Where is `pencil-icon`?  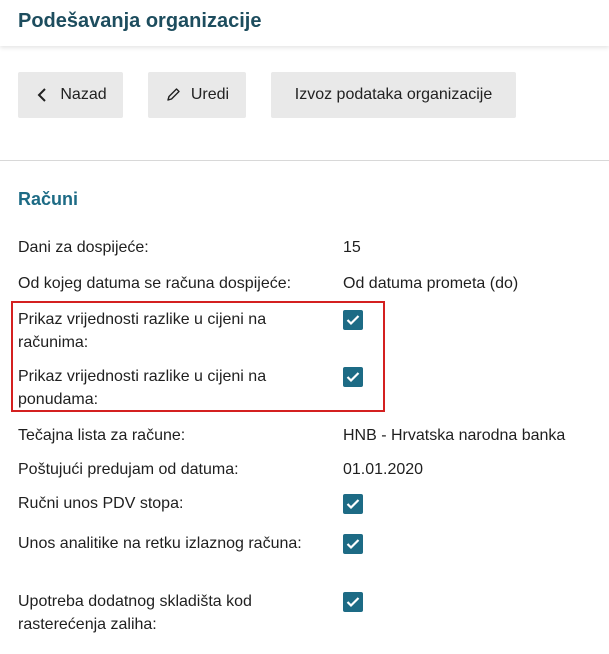
pencil-icon is located at coordinates (173, 95).